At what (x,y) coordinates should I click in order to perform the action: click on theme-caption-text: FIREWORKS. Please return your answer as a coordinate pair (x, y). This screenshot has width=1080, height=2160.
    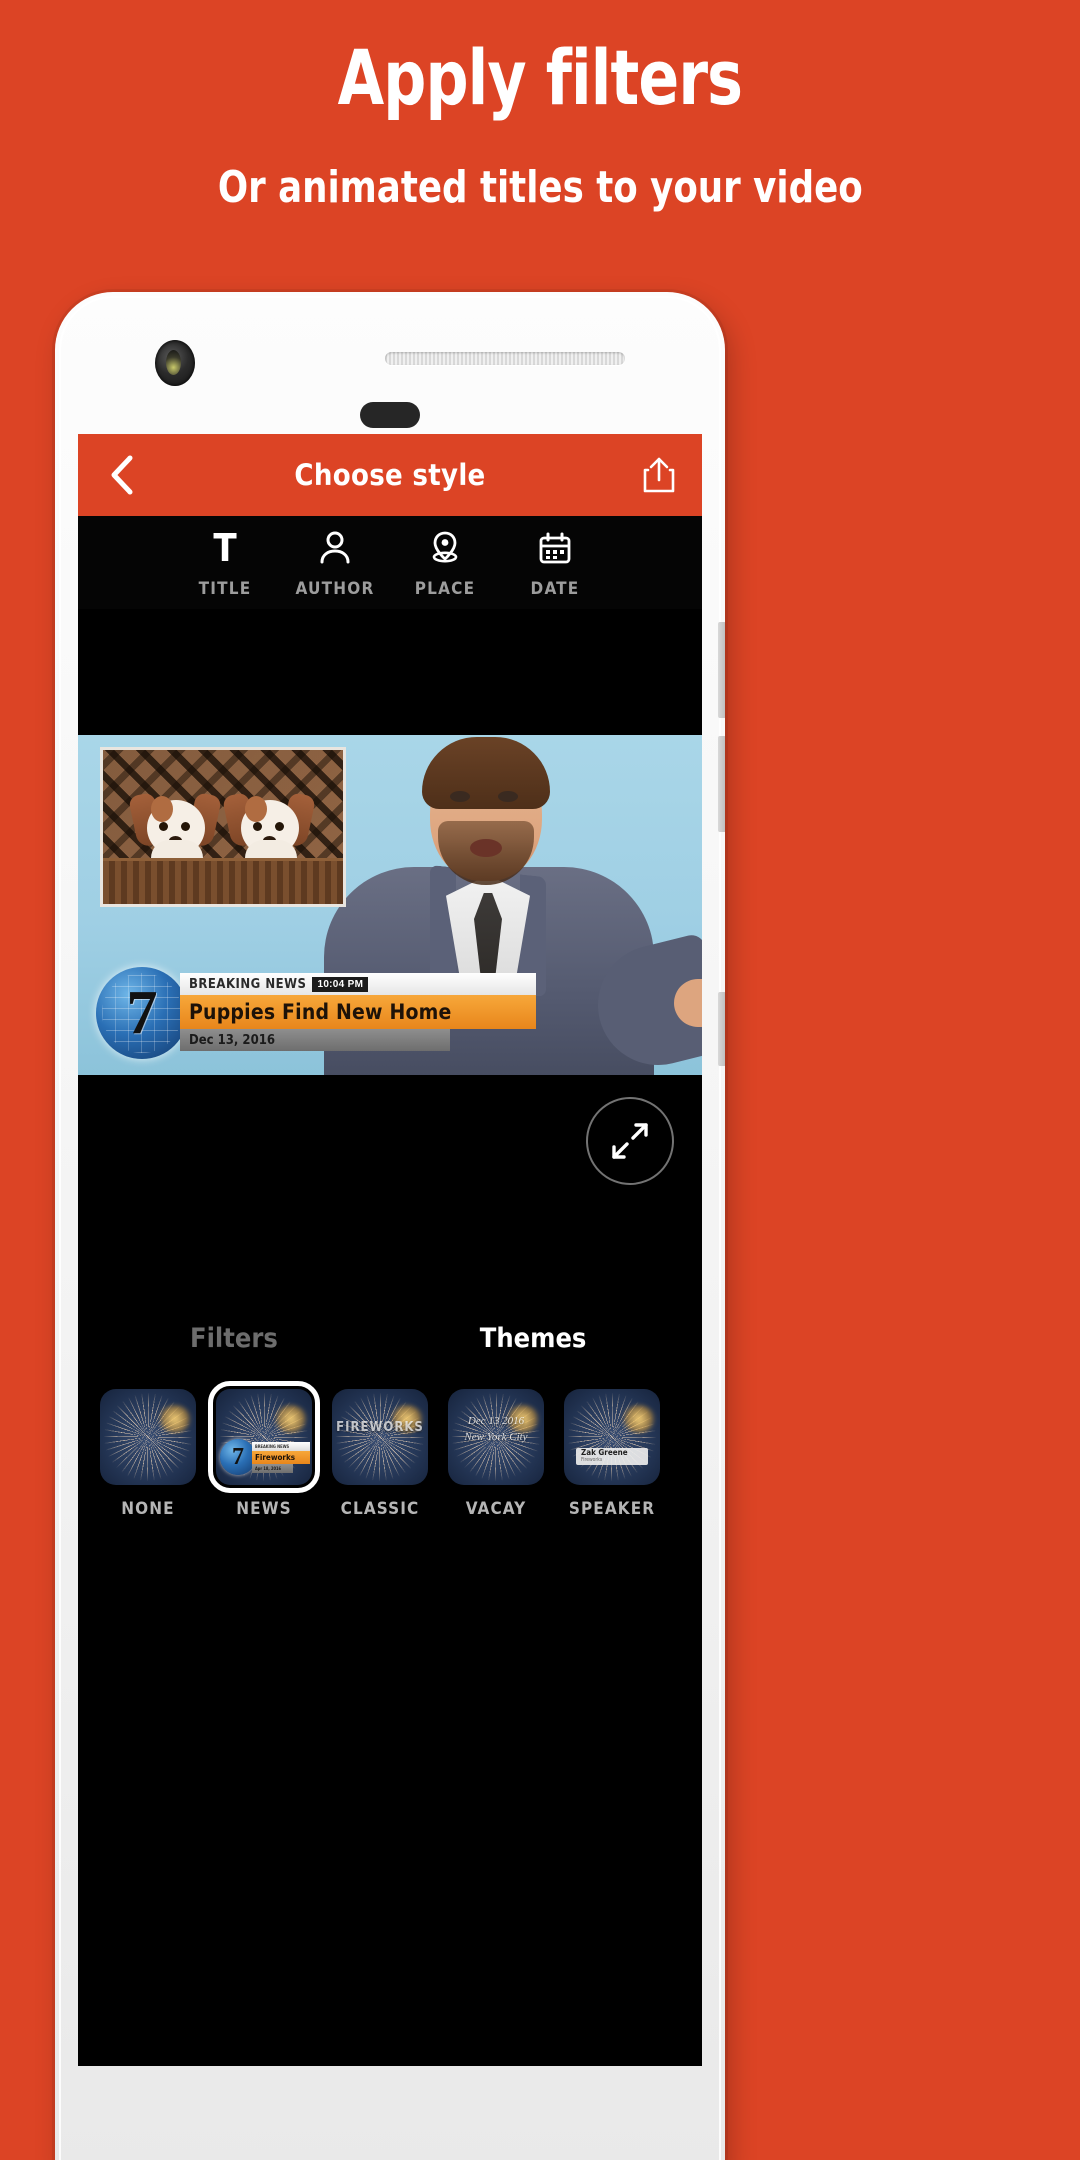
    Looking at the image, I should click on (380, 1427).